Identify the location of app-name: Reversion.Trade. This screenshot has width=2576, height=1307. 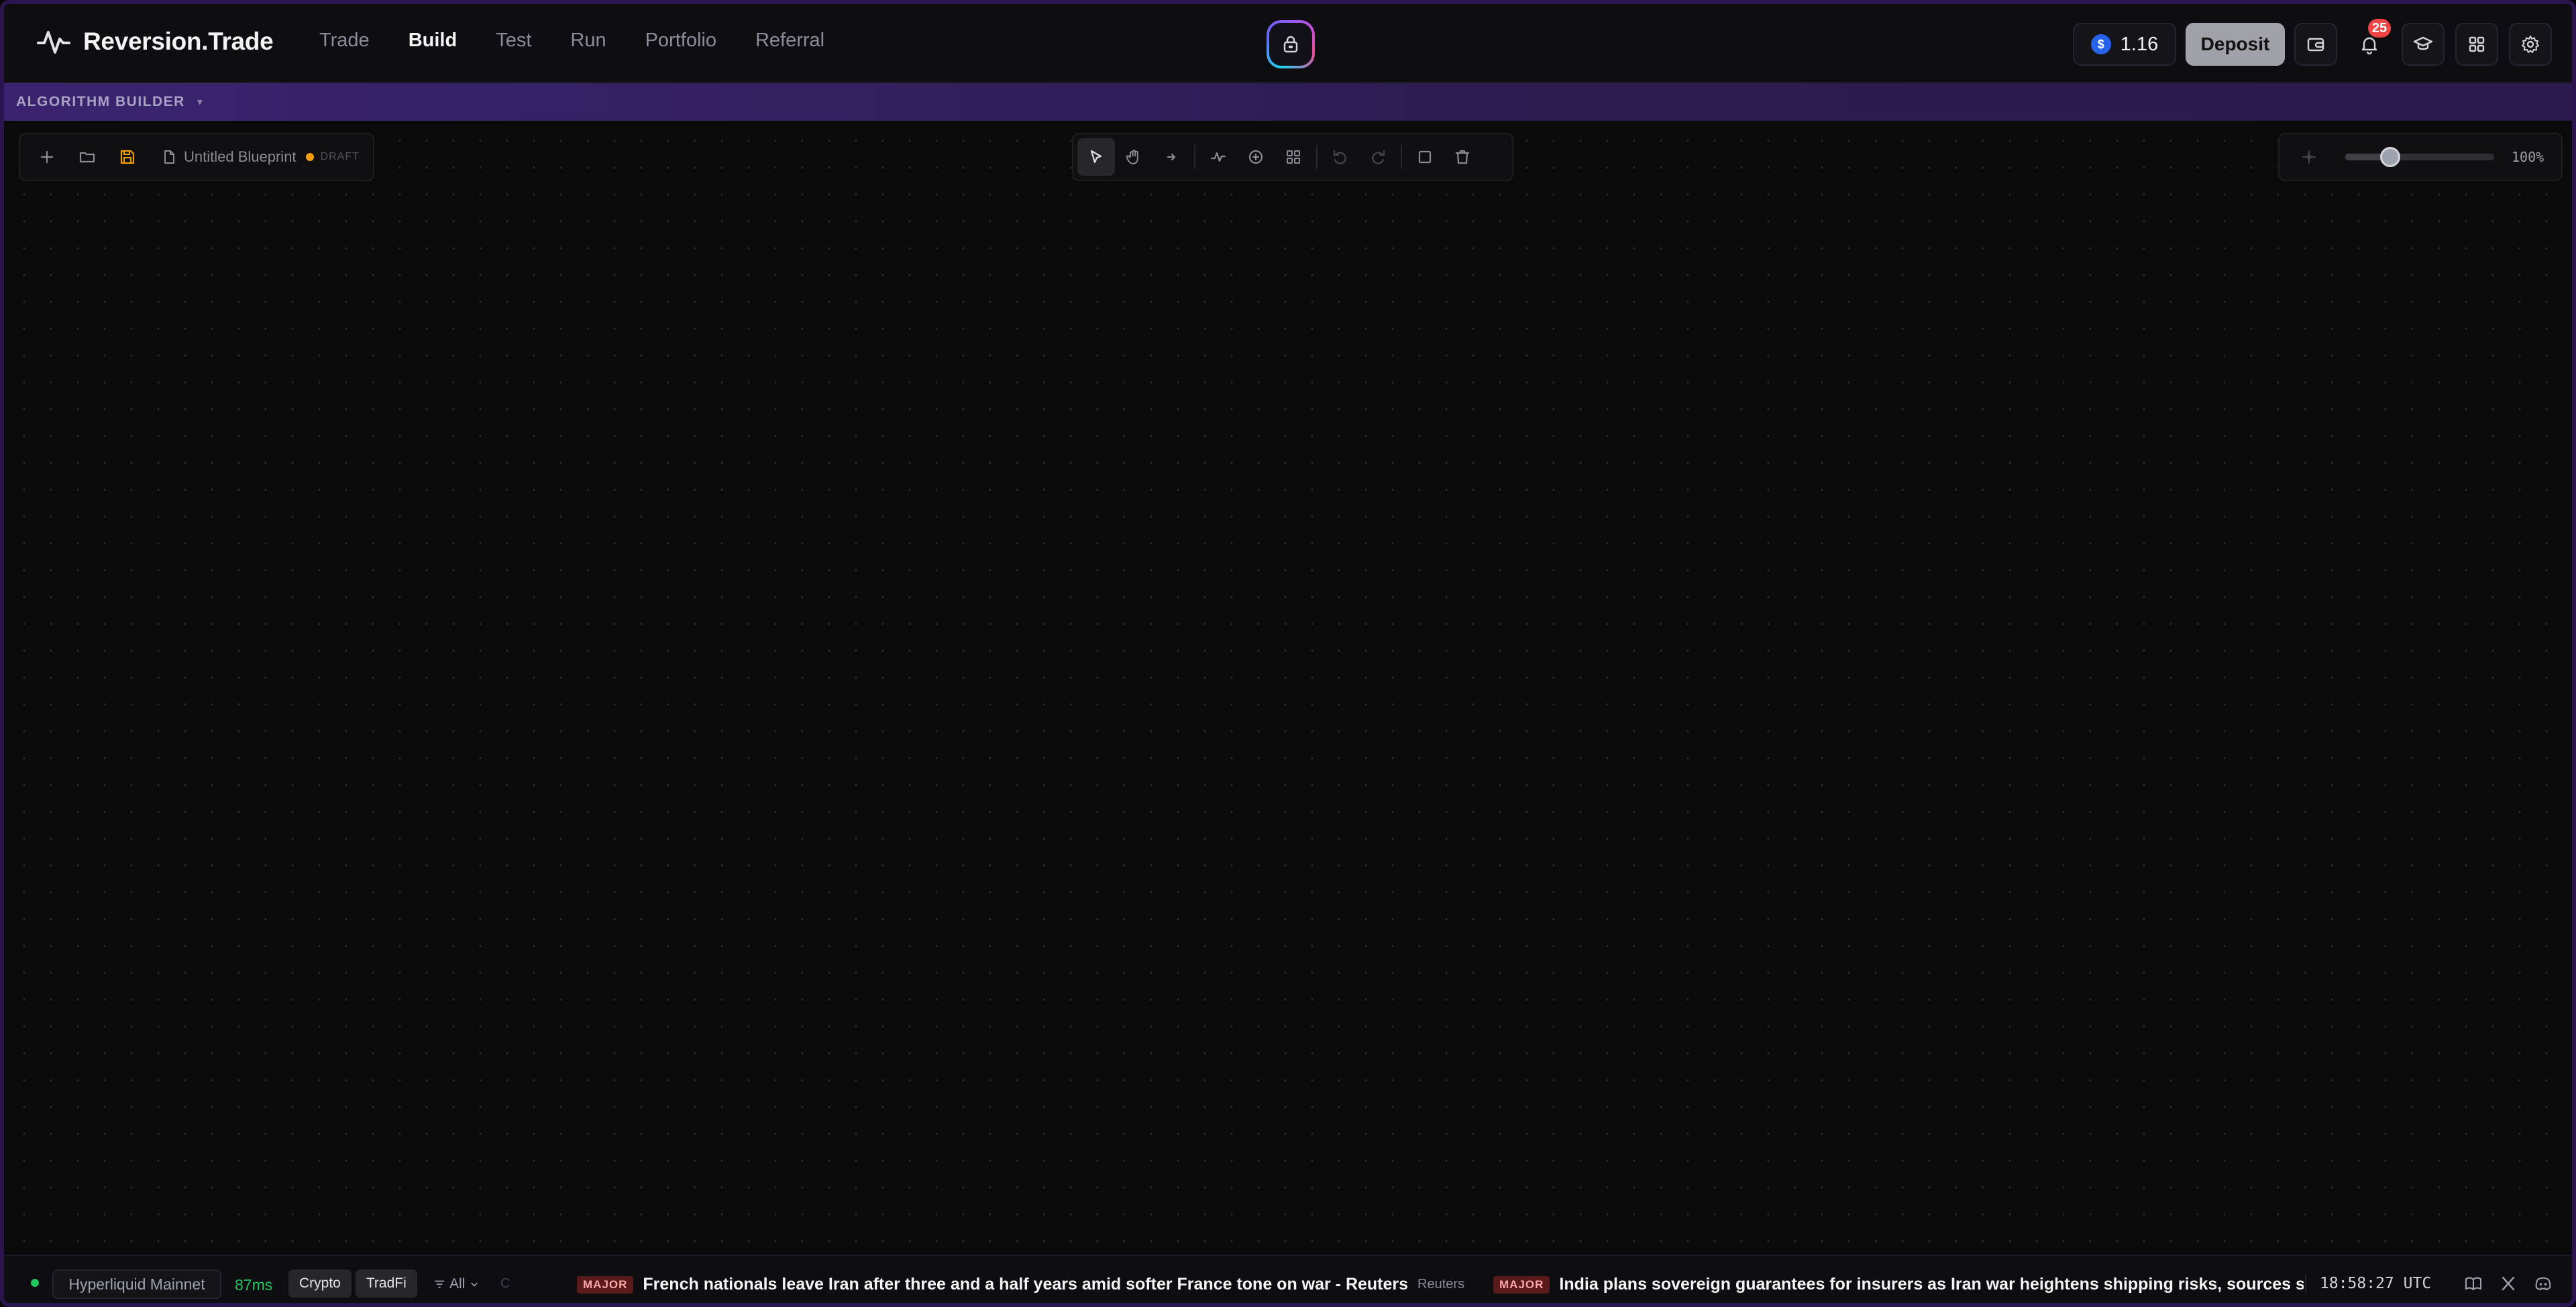
(178, 41).